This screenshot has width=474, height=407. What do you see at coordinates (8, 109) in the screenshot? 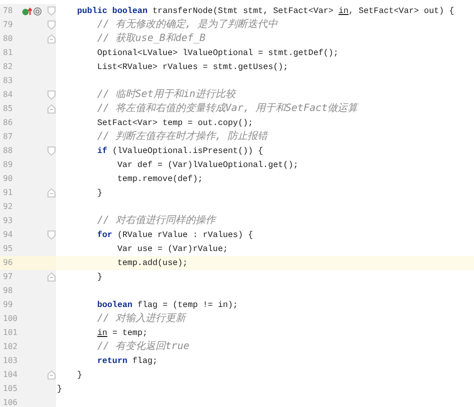
I see `line-number: 85` at bounding box center [8, 109].